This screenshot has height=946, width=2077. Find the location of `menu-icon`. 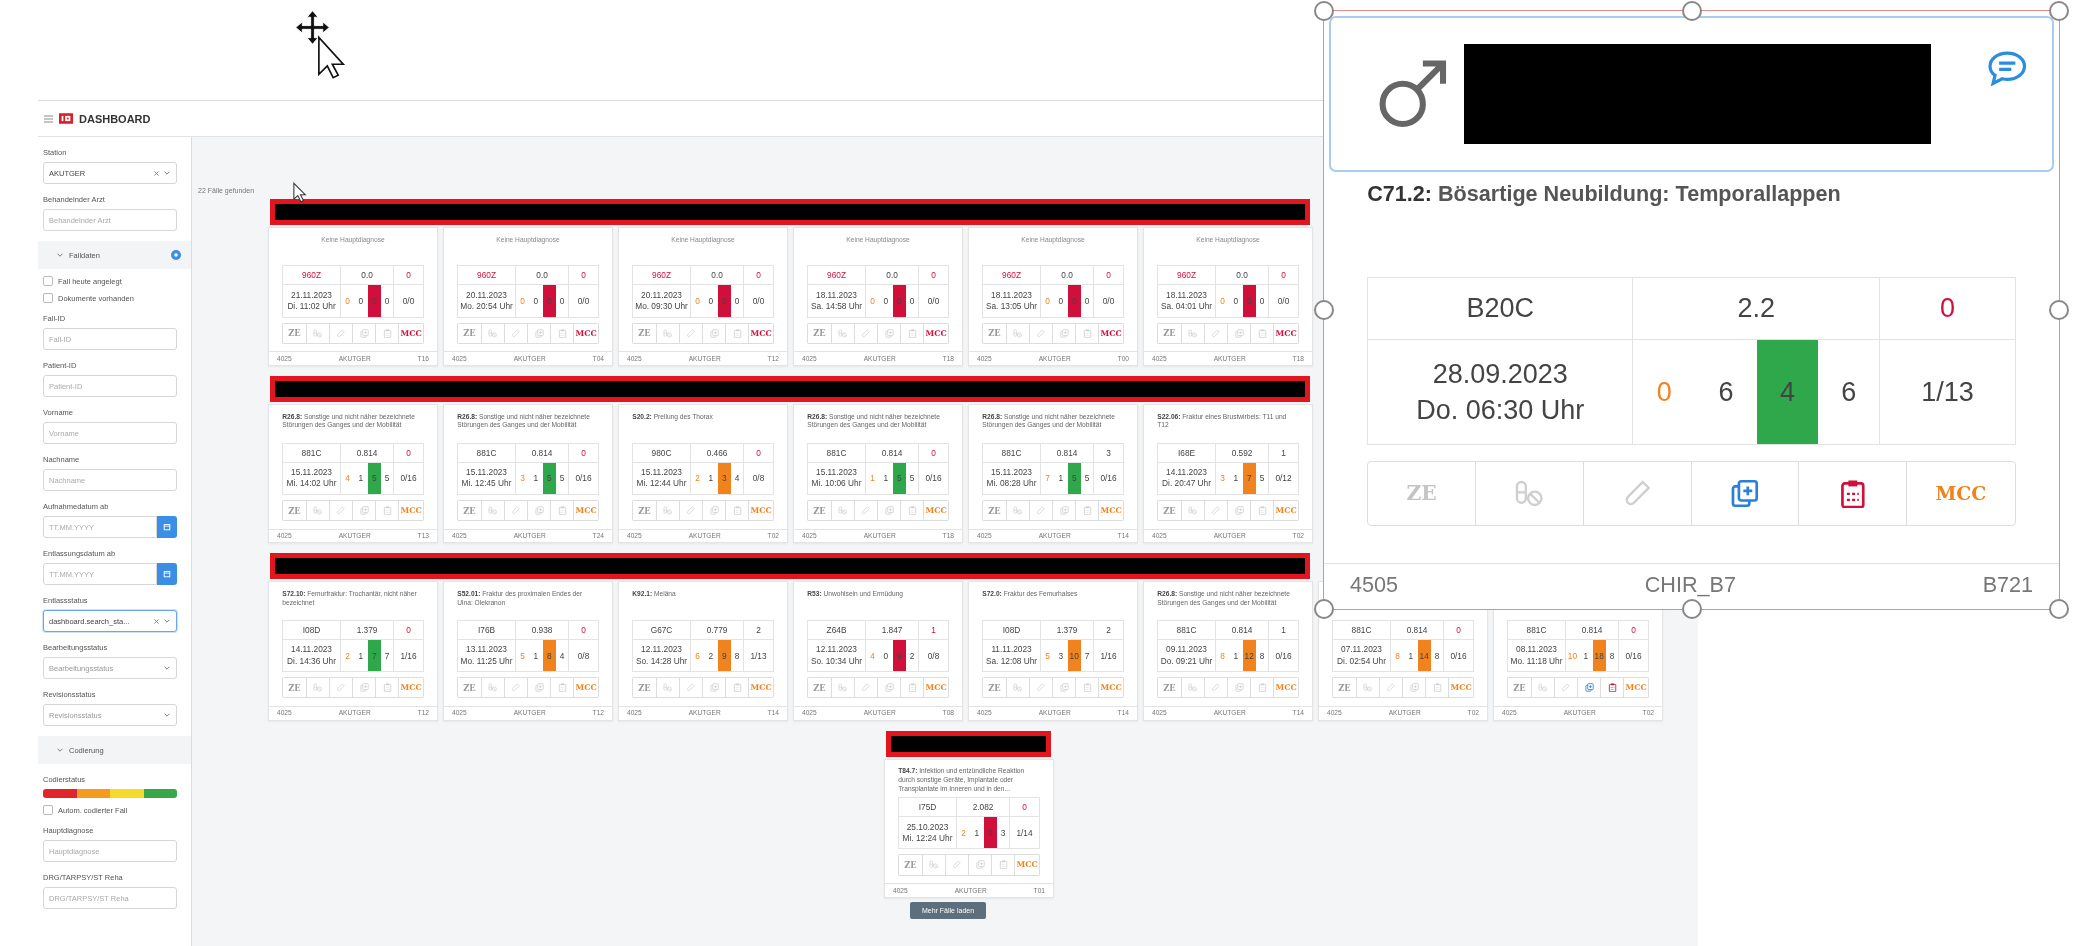

menu-icon is located at coordinates (48, 118).